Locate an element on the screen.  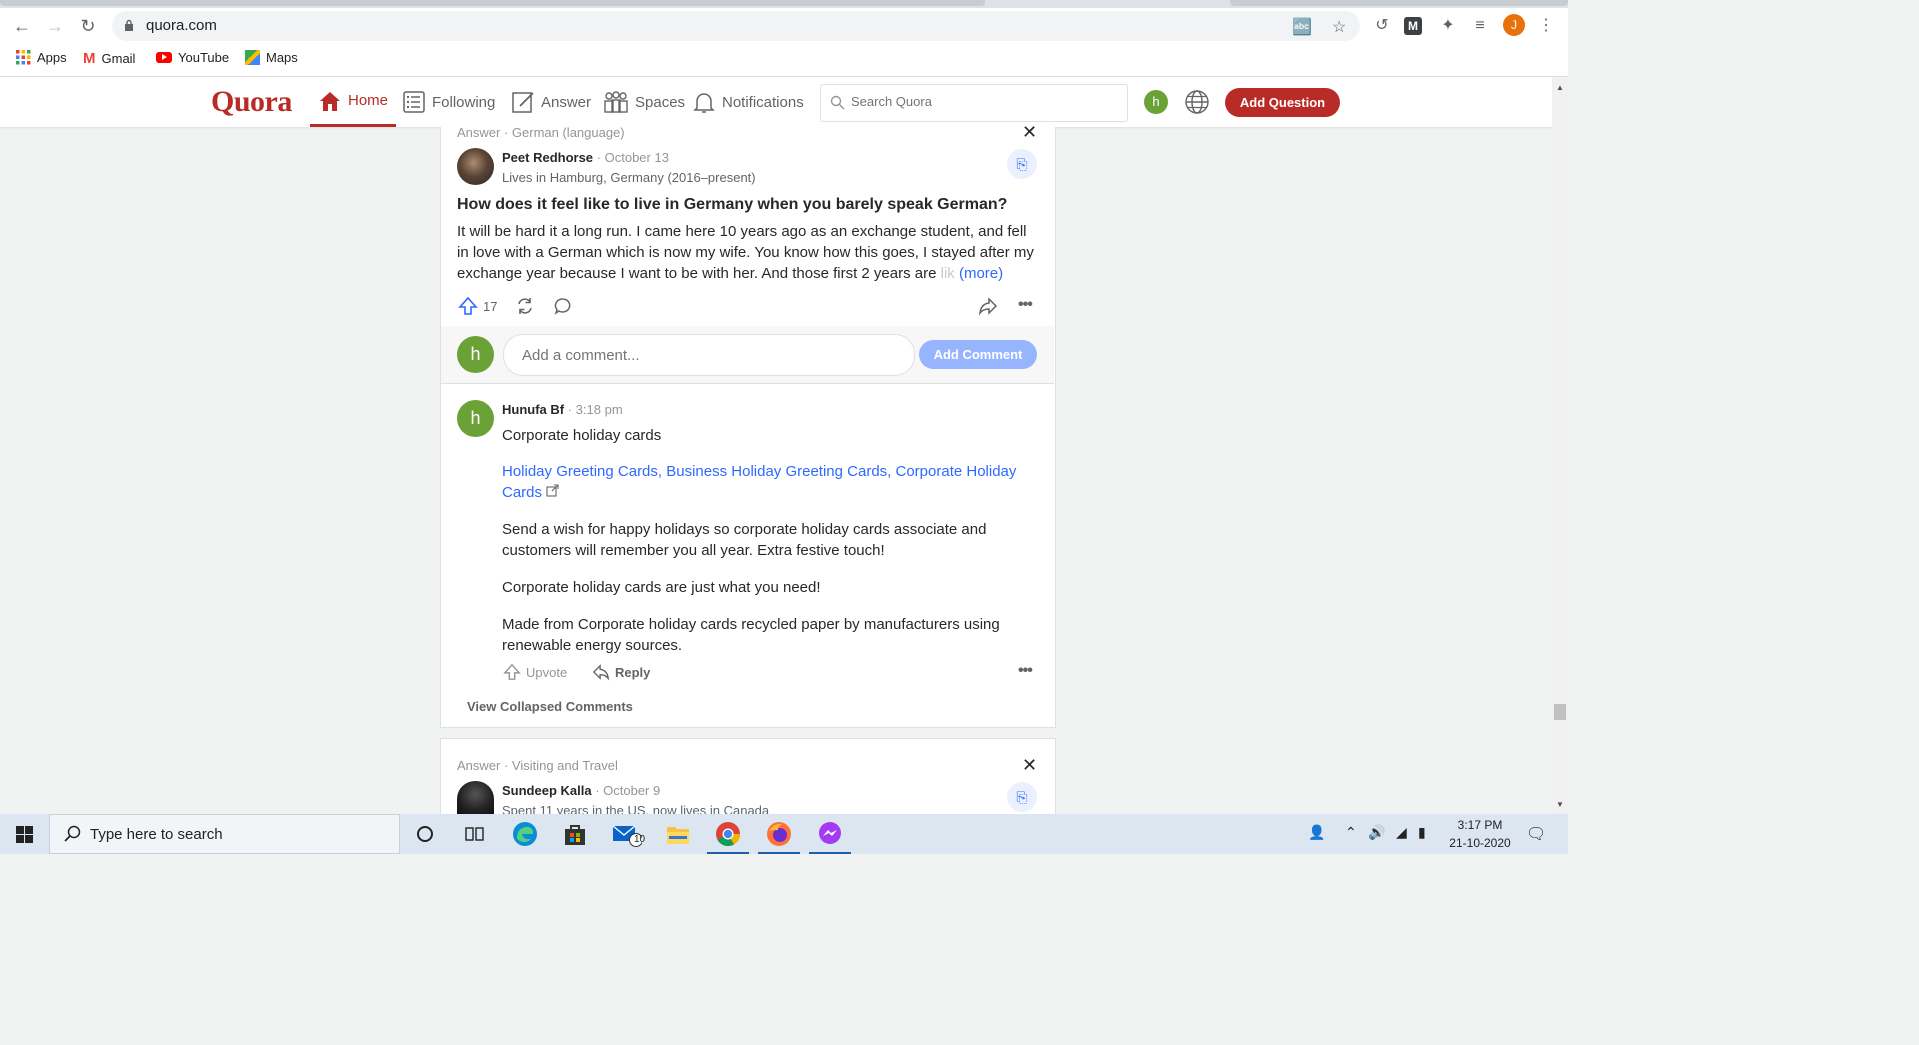
search-icon is located at coordinates (837, 102).